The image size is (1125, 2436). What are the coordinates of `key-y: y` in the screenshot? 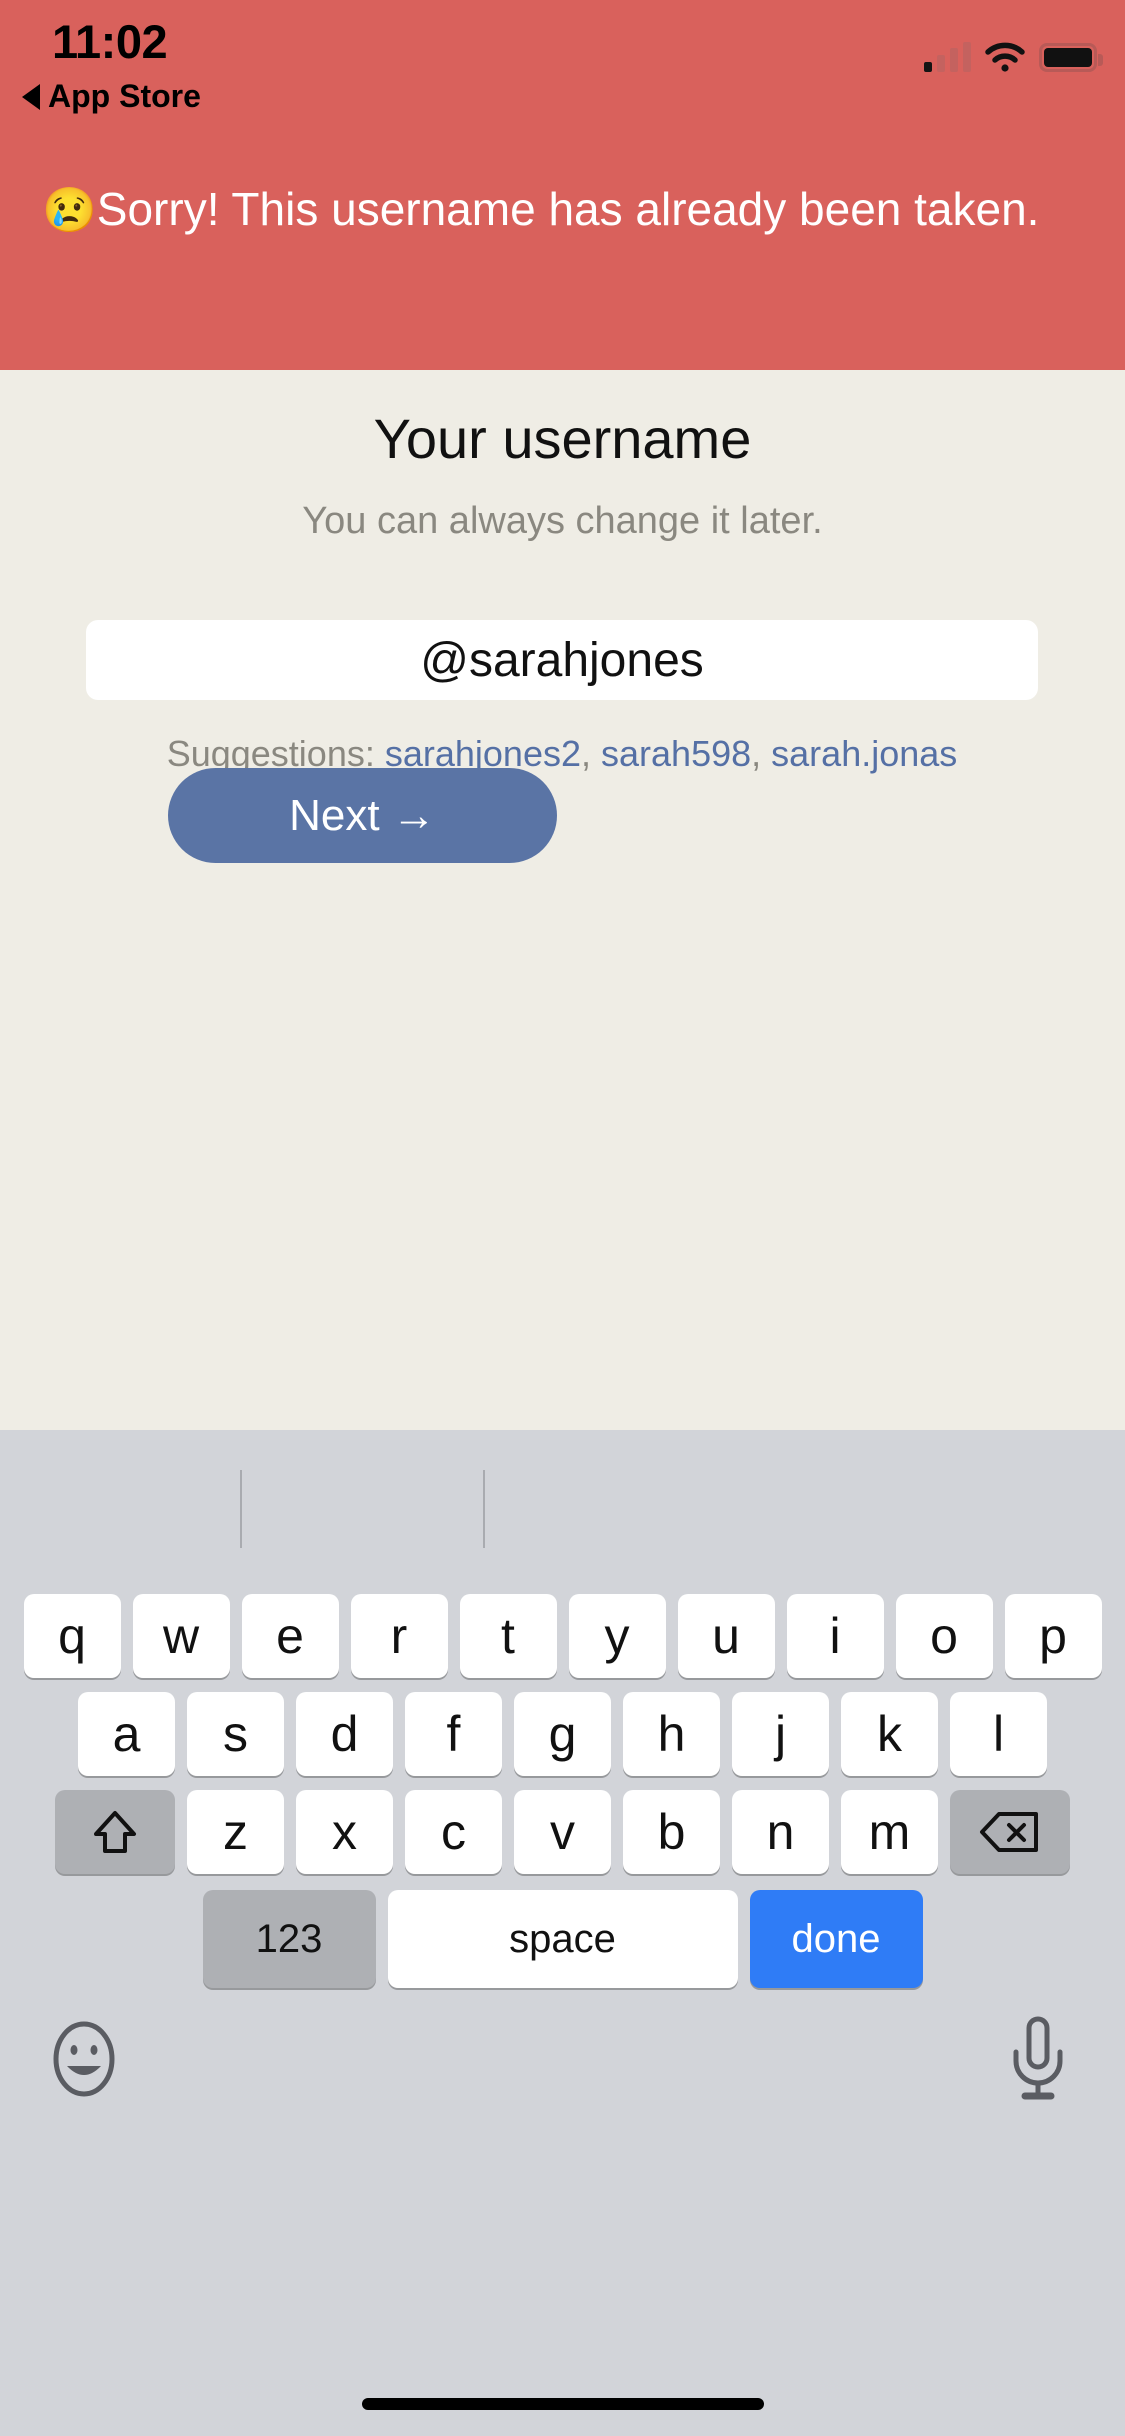 It's located at (617, 1636).